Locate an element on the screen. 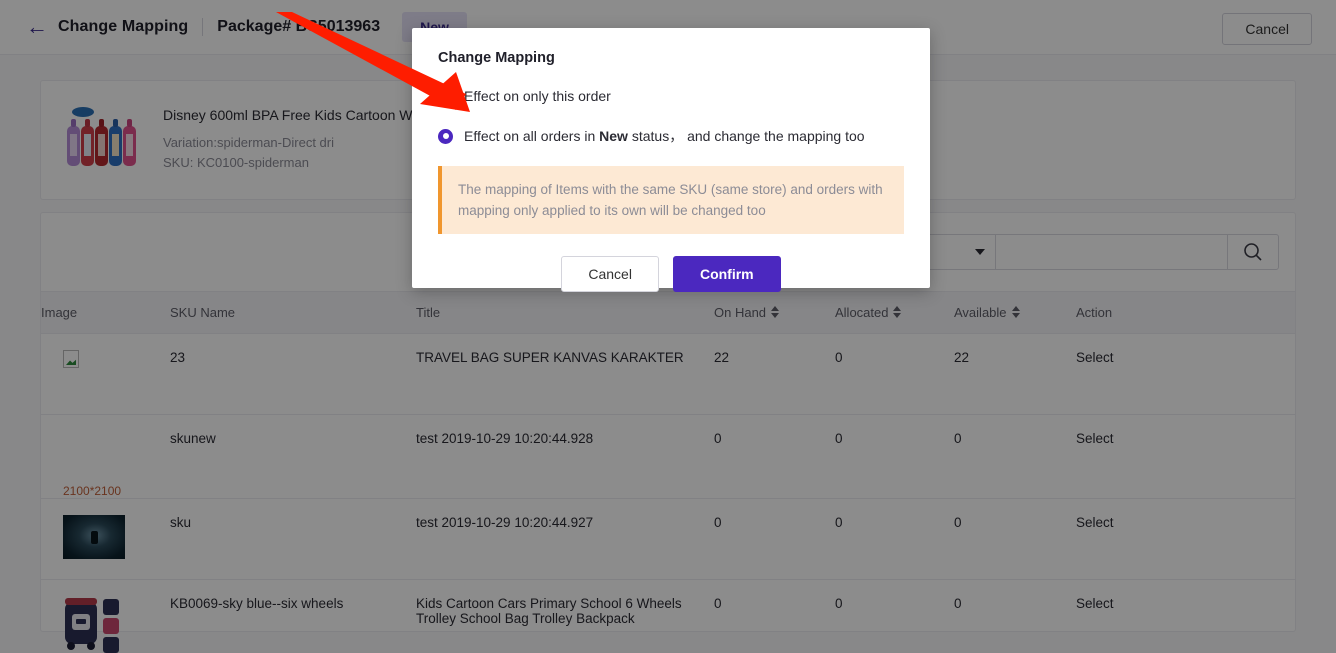 The width and height of the screenshot is (1336, 653). option-two-post: status， and change the mapping too is located at coordinates (746, 136).